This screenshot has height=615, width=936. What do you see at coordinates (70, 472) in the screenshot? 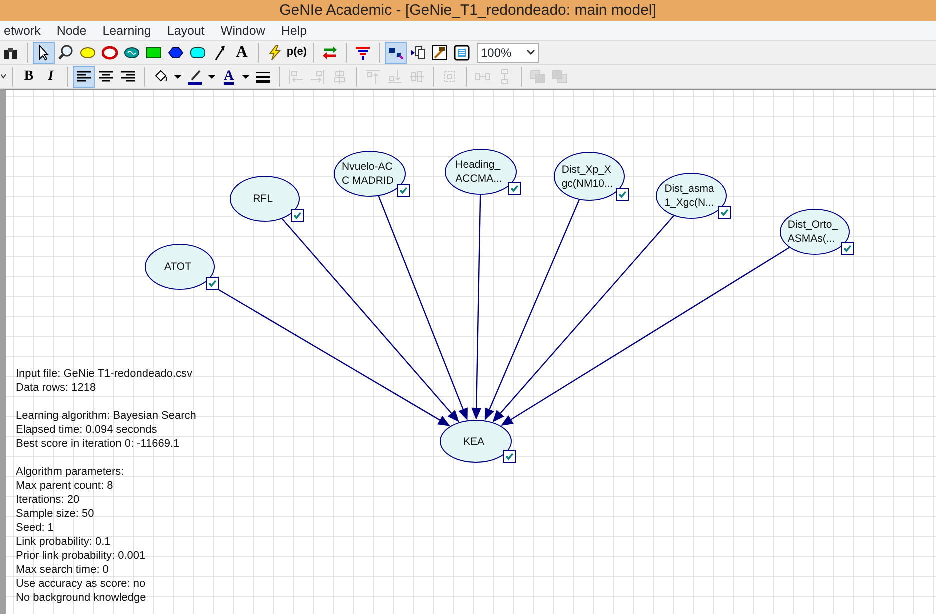
I see `log-line: Algorithm parameters:` at bounding box center [70, 472].